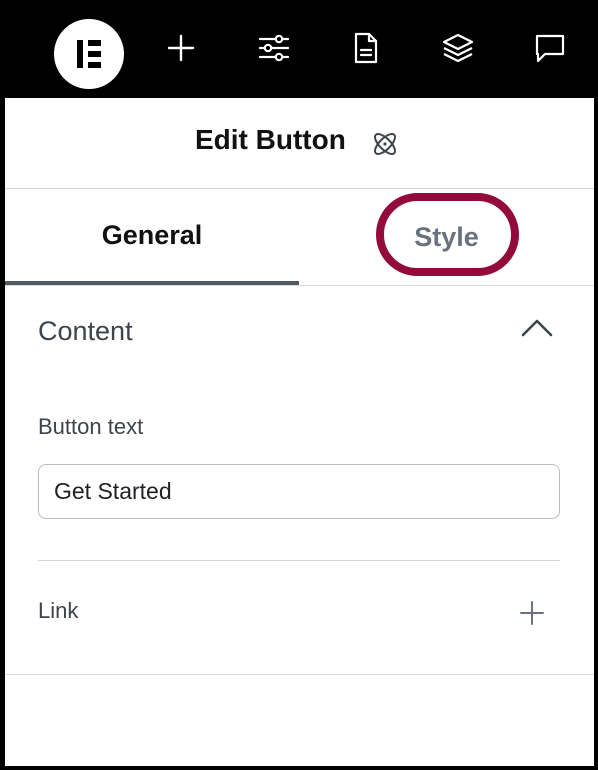 This screenshot has height=770, width=598. Describe the element at coordinates (274, 48) in the screenshot. I see `settings-sliders-icon` at that location.